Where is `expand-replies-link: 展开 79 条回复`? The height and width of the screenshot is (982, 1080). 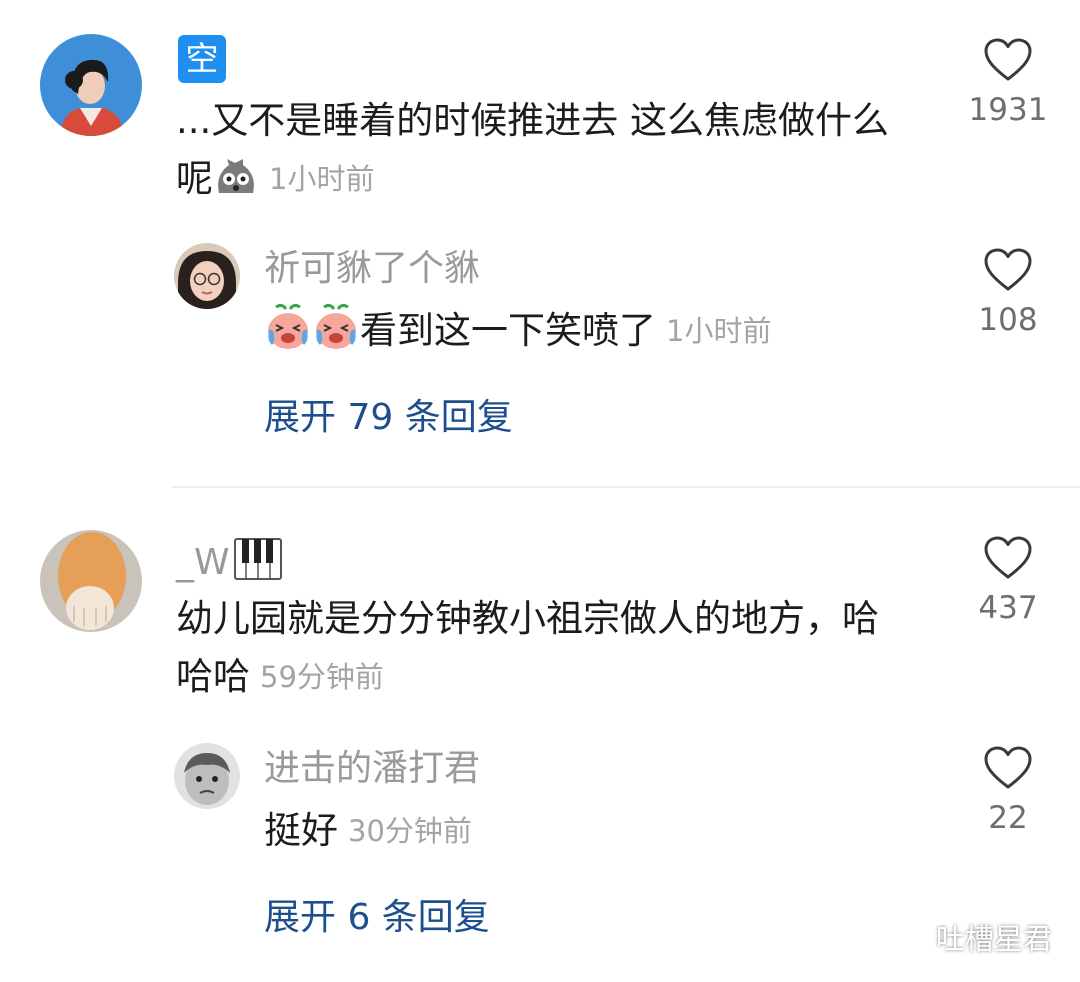
expand-replies-link: 展开 79 条回复 is located at coordinates (388, 418).